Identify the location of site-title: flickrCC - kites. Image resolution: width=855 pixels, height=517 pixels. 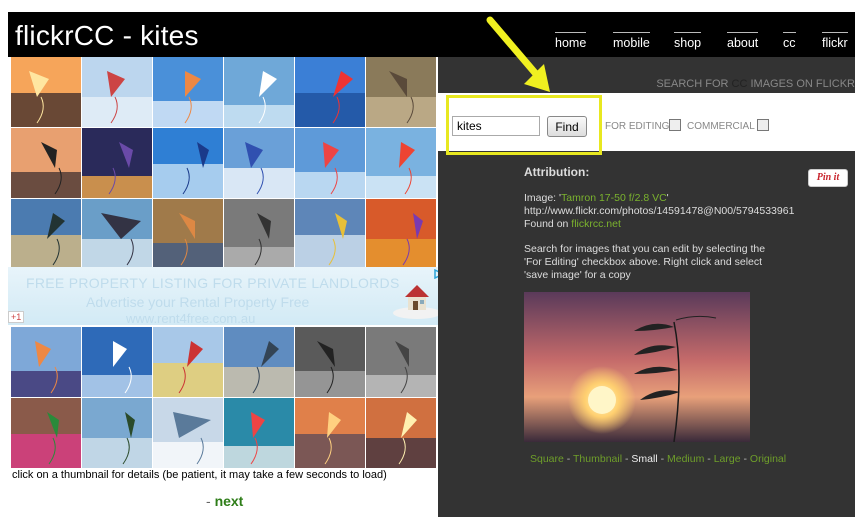
(107, 35).